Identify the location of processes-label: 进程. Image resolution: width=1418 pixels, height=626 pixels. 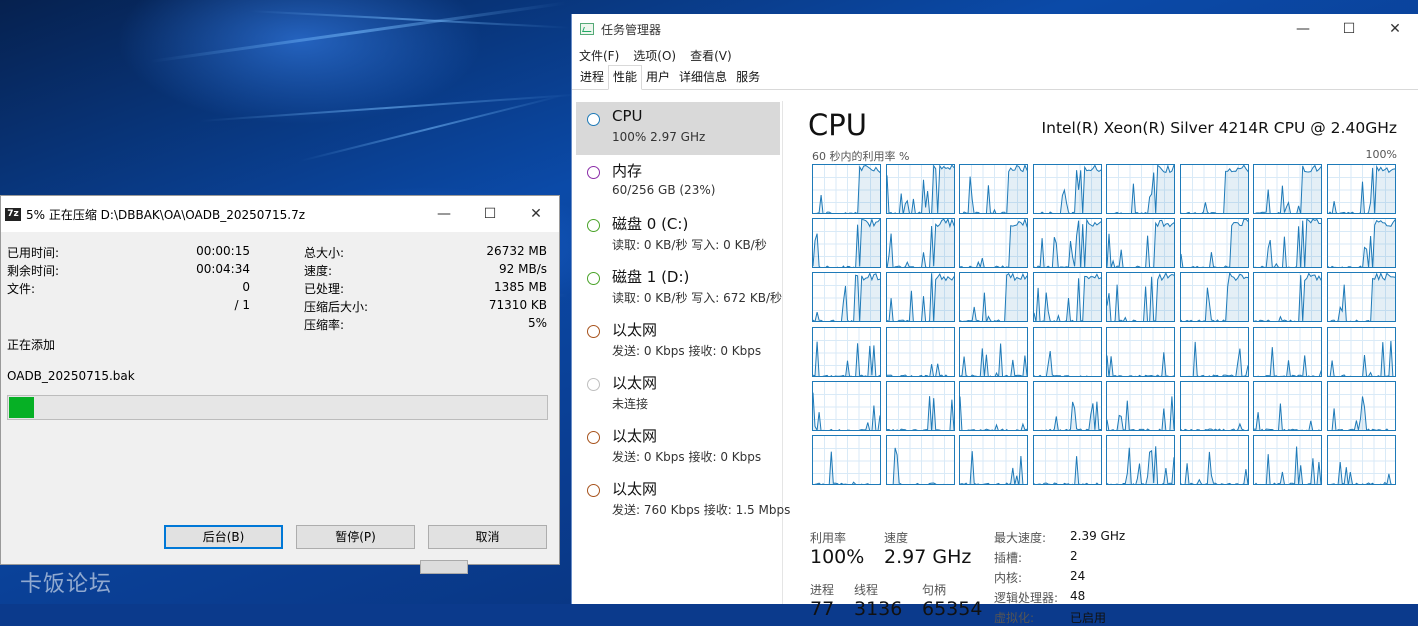
(822, 590).